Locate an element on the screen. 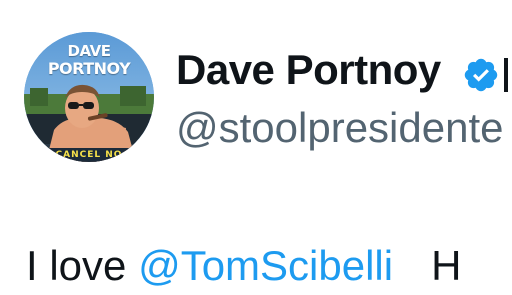 Image resolution: width=512 pixels, height=295 pixels. tweet-text-continuation: H is located at coordinates (446, 265).